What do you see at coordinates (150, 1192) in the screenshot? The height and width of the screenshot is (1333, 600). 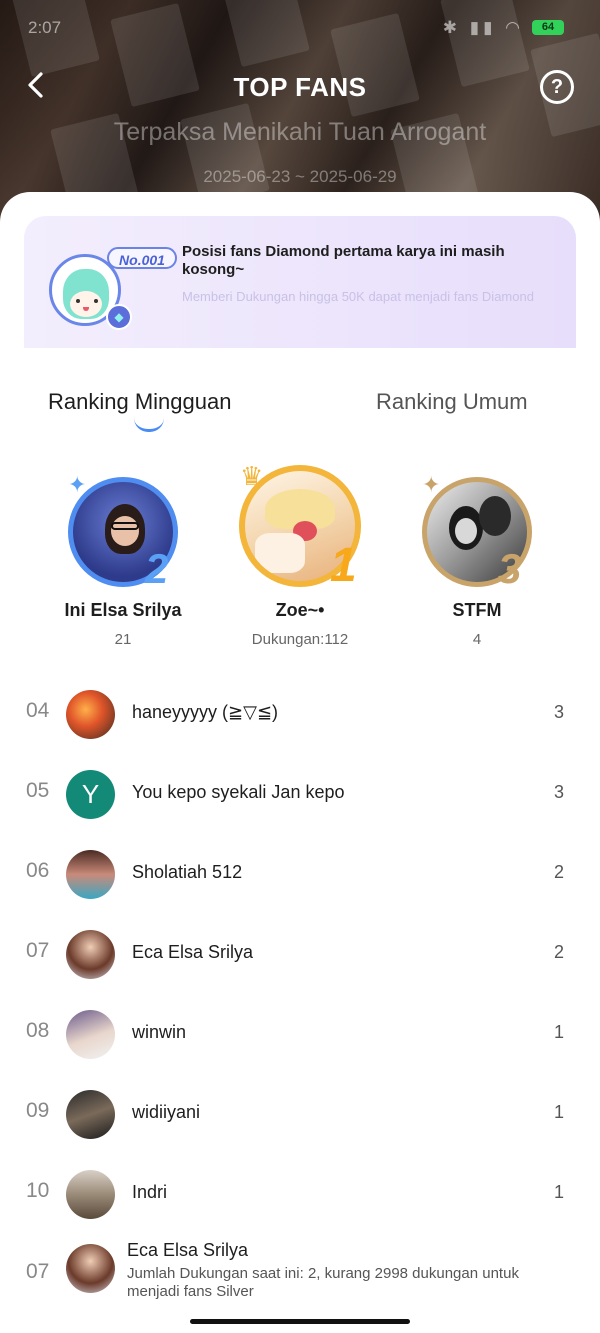 I see `fan-name: Indri` at bounding box center [150, 1192].